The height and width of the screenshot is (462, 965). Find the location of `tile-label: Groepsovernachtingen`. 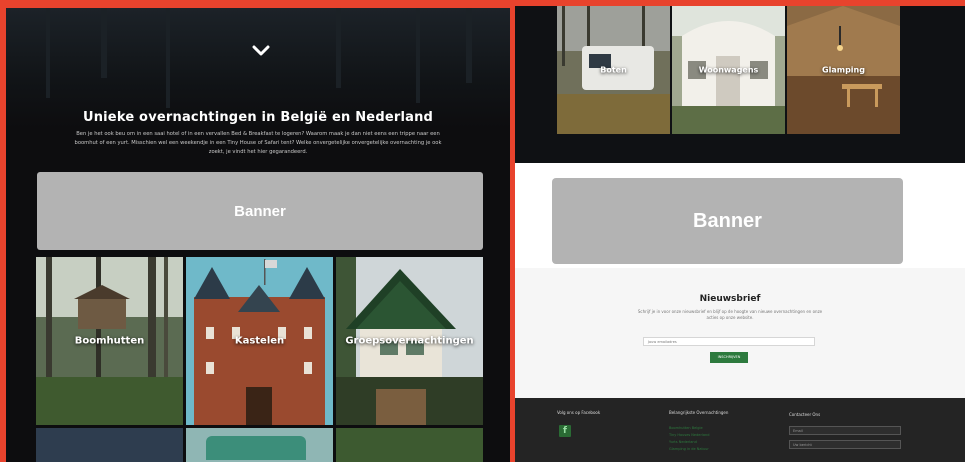

tile-label: Groepsovernachtingen is located at coordinates (409, 341).